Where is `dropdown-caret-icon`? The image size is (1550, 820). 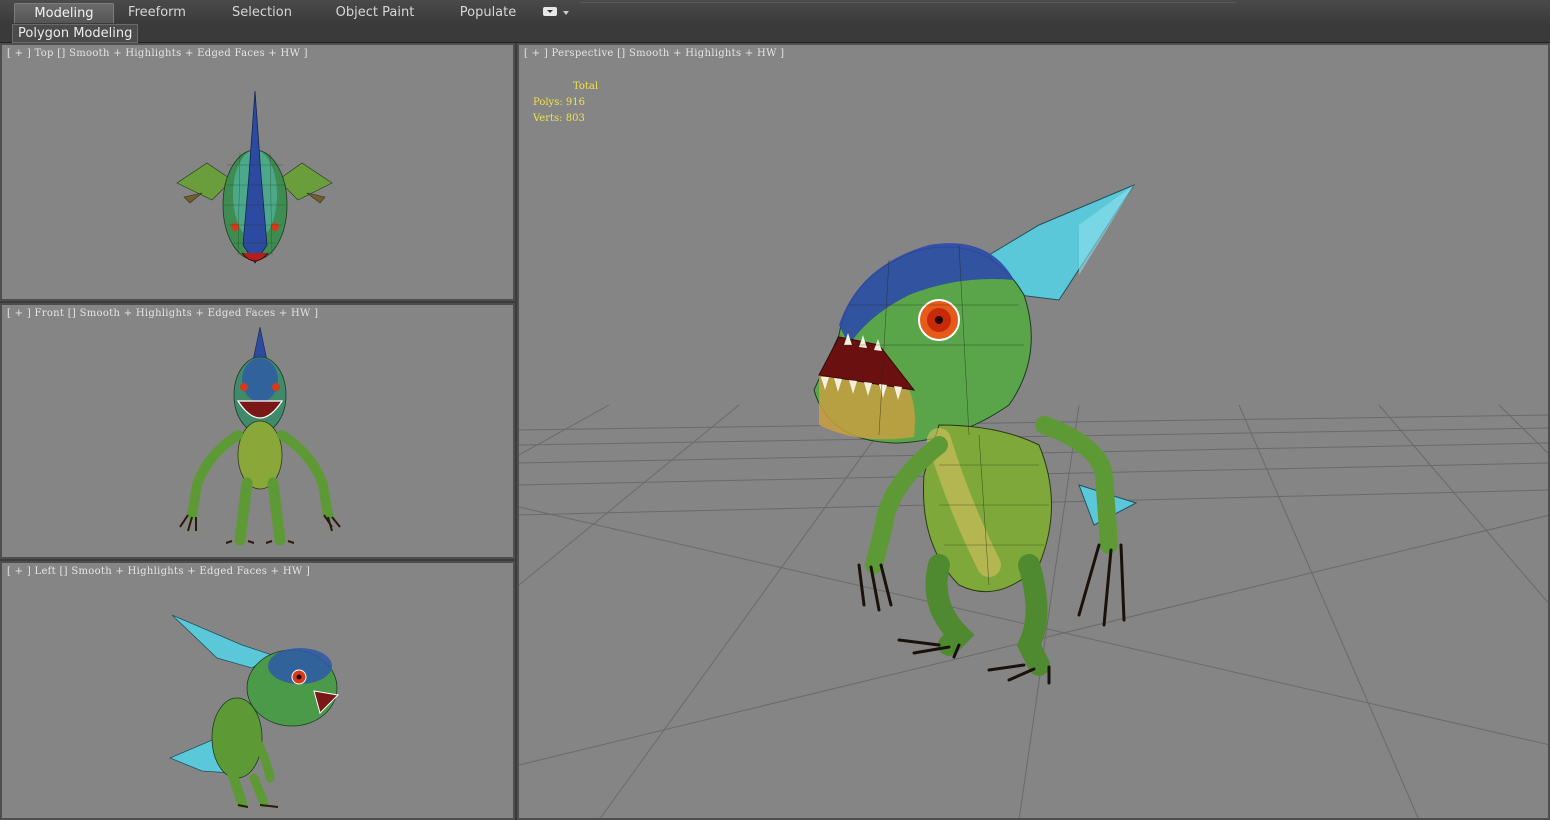 dropdown-caret-icon is located at coordinates (566, 13).